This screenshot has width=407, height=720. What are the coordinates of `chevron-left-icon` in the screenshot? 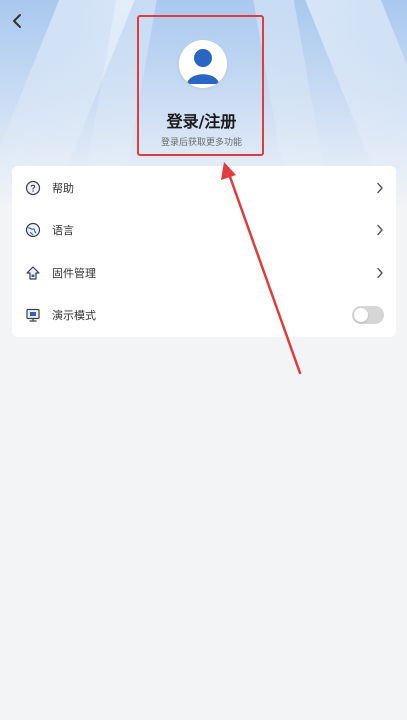 It's located at (17, 21).